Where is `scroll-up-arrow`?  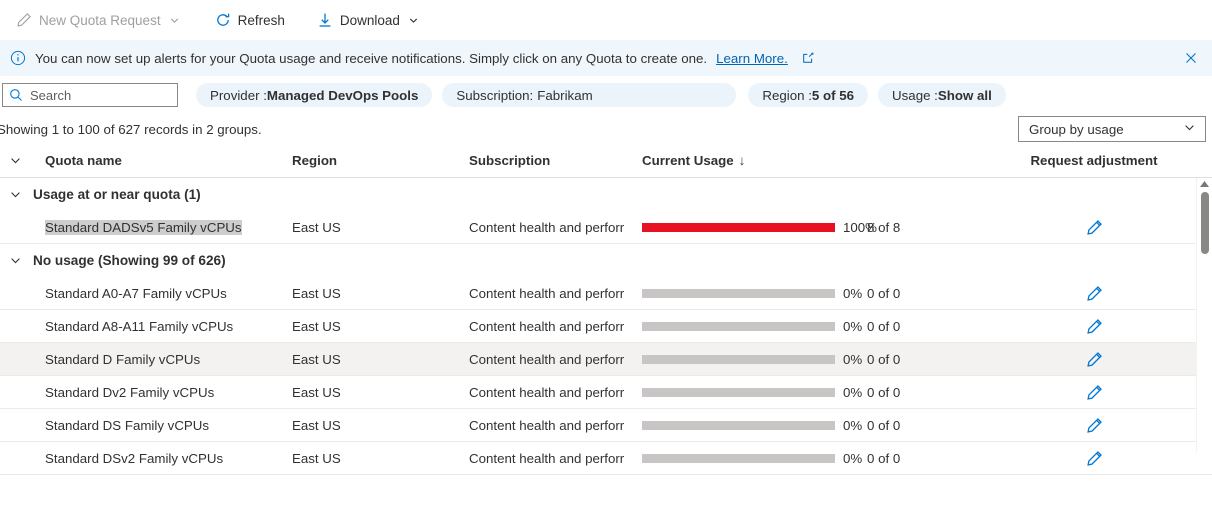
scroll-up-arrow is located at coordinates (1204, 184).